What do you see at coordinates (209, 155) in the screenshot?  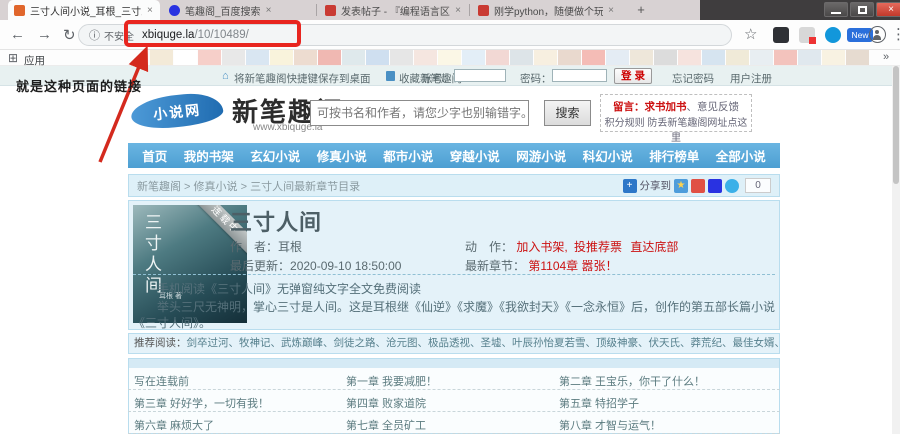 I see `nav-bookshelf: 我的书架` at bounding box center [209, 155].